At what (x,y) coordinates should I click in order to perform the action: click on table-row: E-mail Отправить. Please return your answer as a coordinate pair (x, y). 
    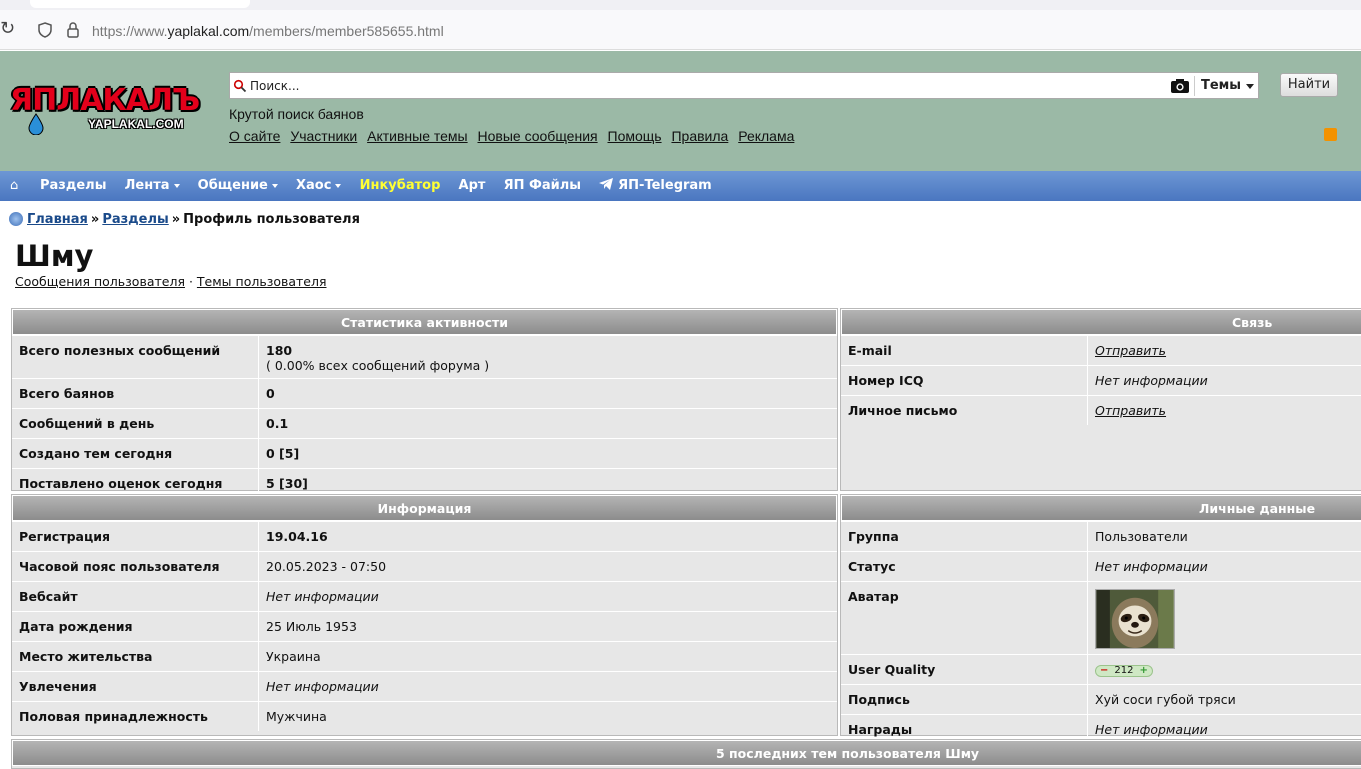
    Looking at the image, I should click on (1101, 350).